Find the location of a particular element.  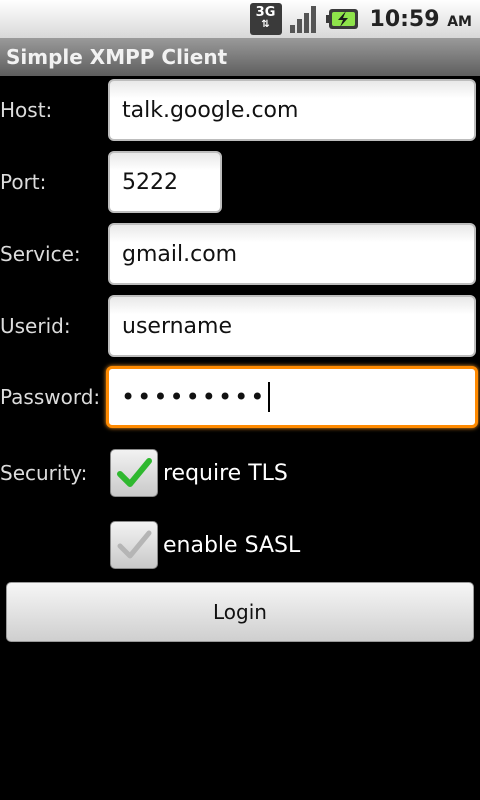

enable-sasl-label: enable SASL is located at coordinates (231, 545).